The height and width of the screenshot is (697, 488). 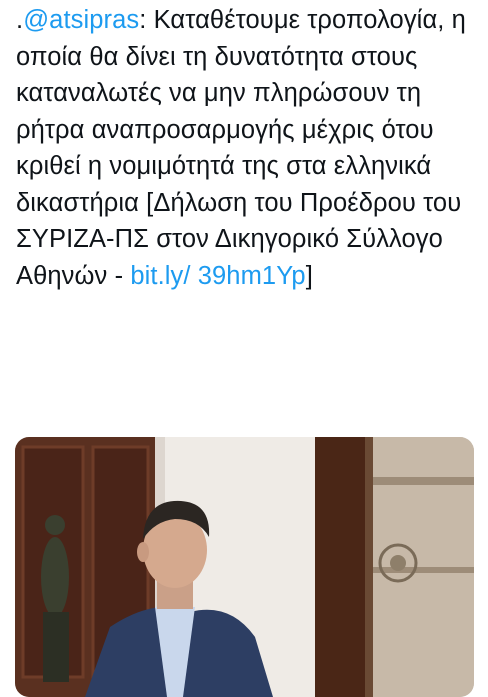 What do you see at coordinates (217, 276) in the screenshot?
I see `short-url-link: bit.ly/ 39hm1Yp` at bounding box center [217, 276].